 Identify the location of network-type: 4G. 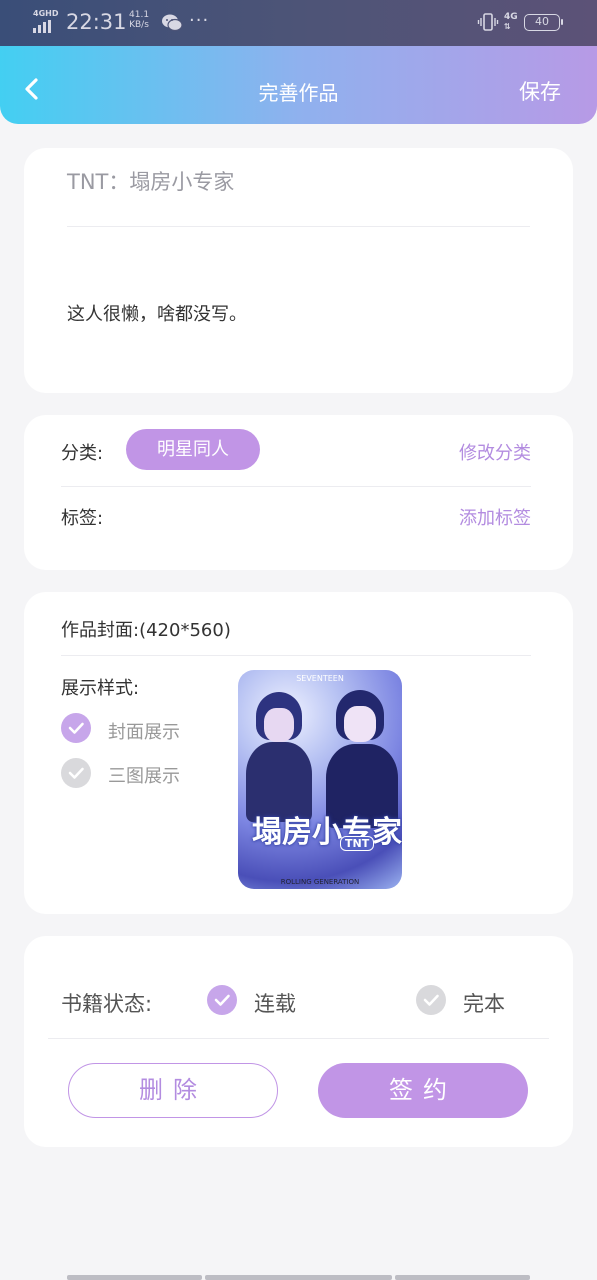
(511, 17).